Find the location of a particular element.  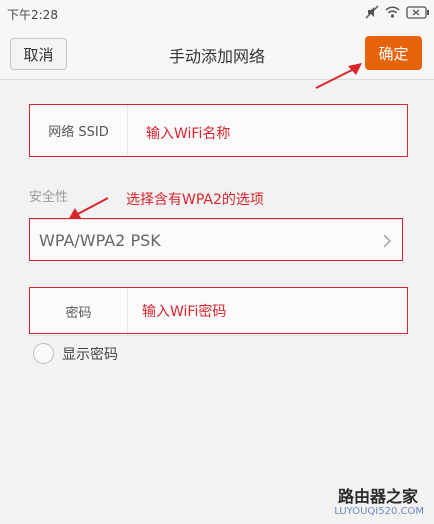

show-password-row: 显示密码 is located at coordinates (75, 353).